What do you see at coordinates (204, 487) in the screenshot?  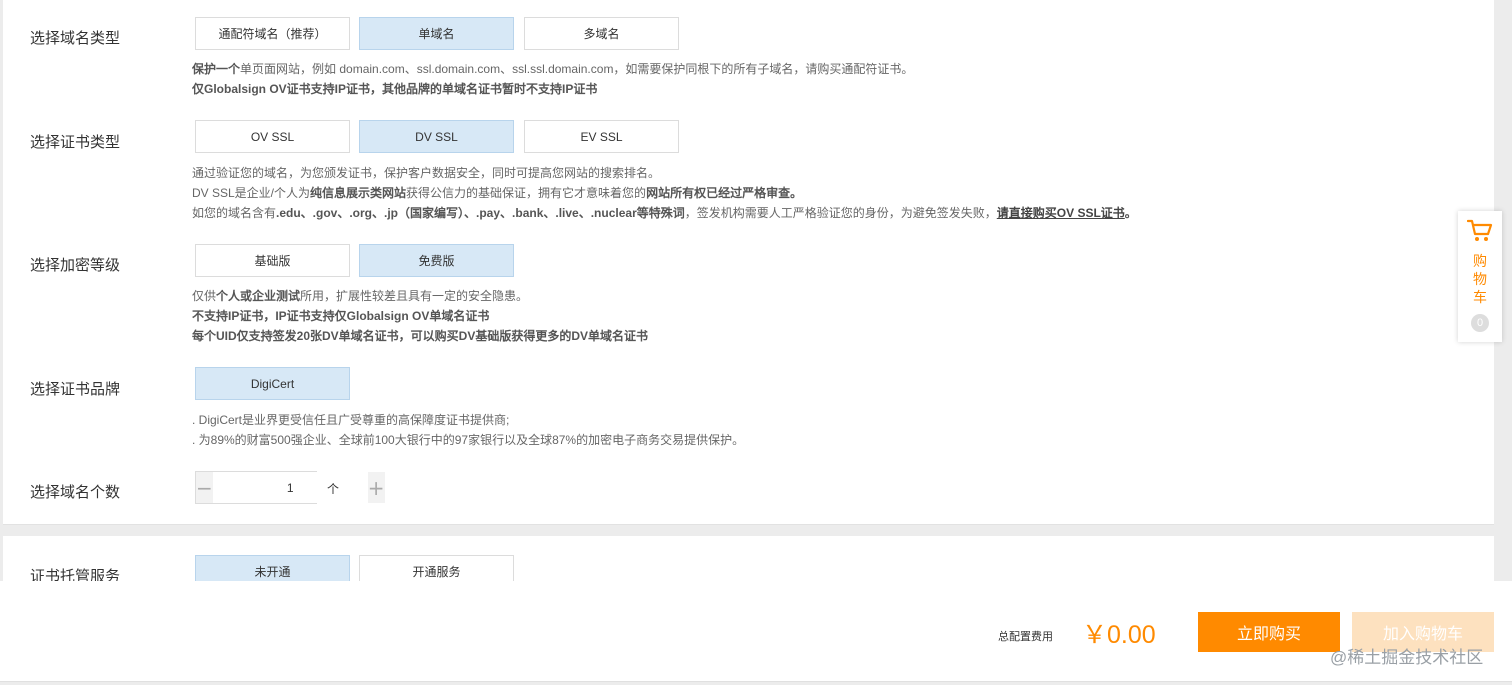 I see `minus-button: −` at bounding box center [204, 487].